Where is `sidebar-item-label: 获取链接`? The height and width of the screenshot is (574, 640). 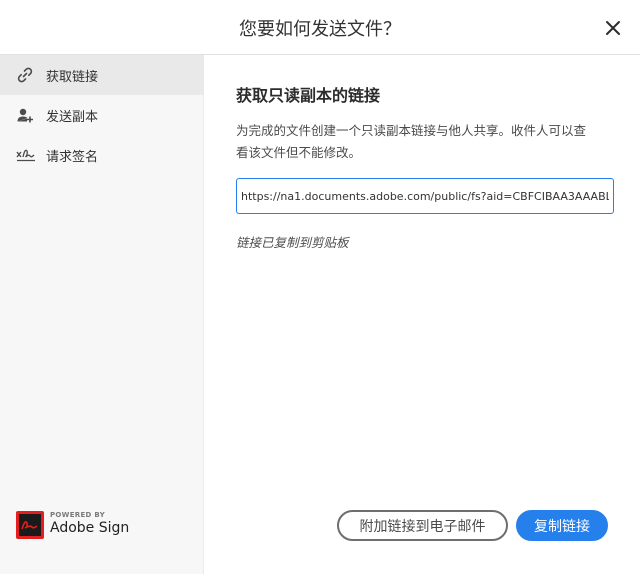 sidebar-item-label: 获取链接 is located at coordinates (72, 77).